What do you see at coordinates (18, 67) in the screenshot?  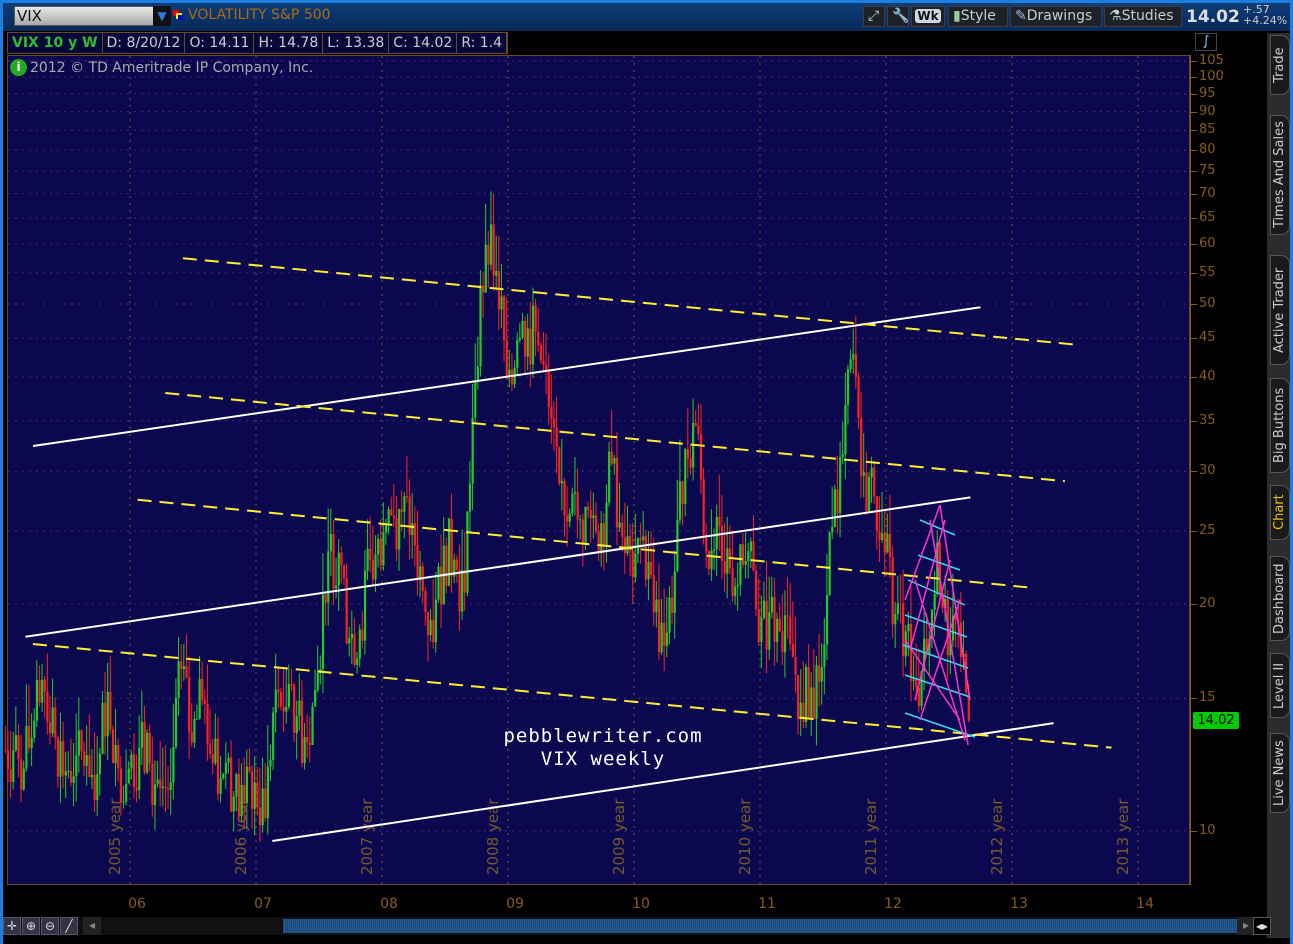 I see `info-icon: i` at bounding box center [18, 67].